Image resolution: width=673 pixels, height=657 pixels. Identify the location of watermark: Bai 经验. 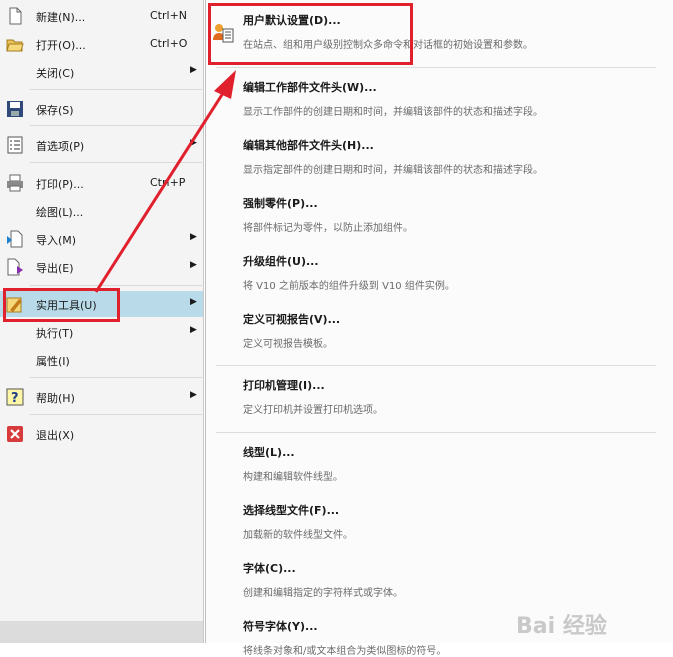
(561, 626).